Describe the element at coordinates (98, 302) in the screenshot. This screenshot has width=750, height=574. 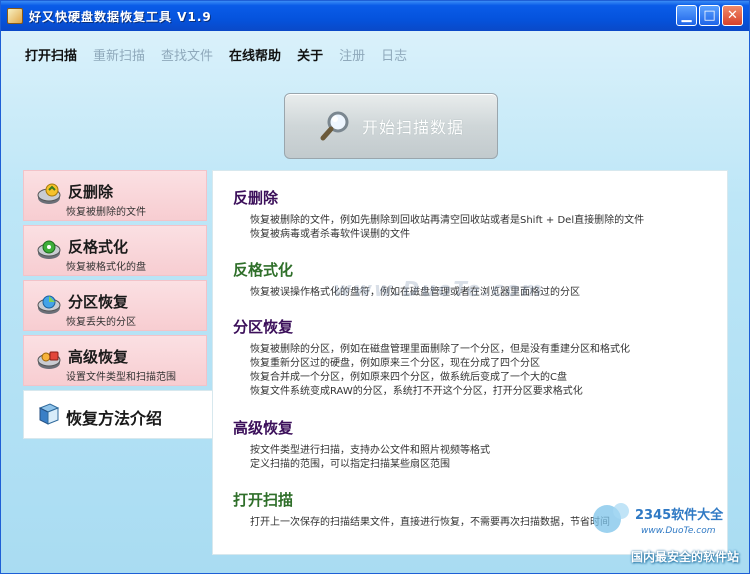
I see `nav-item-label: 分区恢复` at that location.